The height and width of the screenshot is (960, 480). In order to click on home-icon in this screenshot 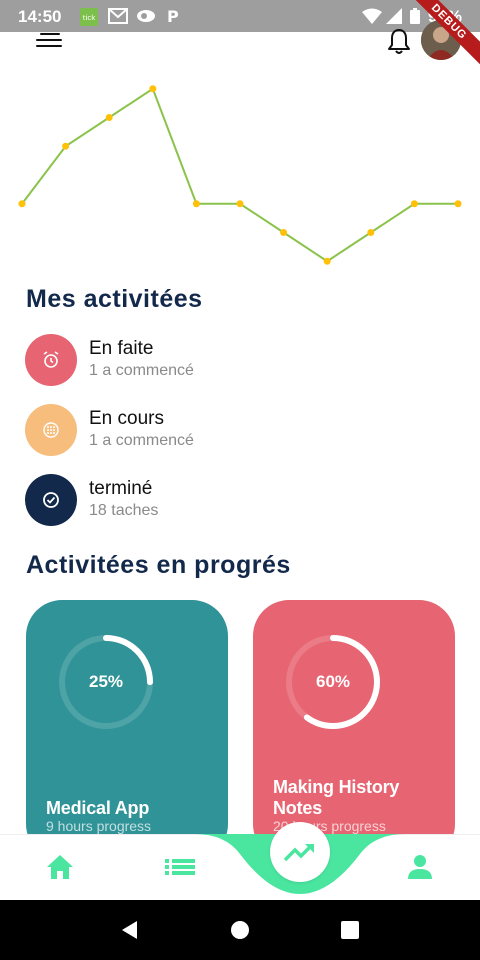, I will do `click(60, 867)`.